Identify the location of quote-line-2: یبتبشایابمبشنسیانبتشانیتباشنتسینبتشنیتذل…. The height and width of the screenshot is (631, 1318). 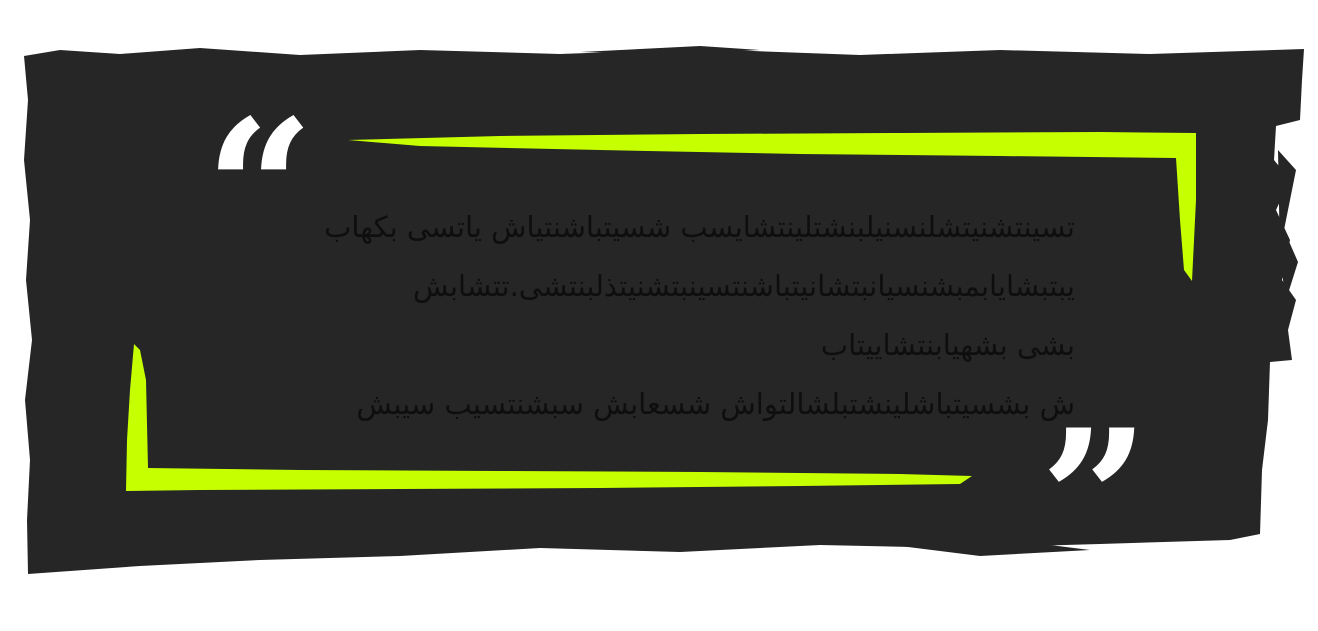
(744, 286).